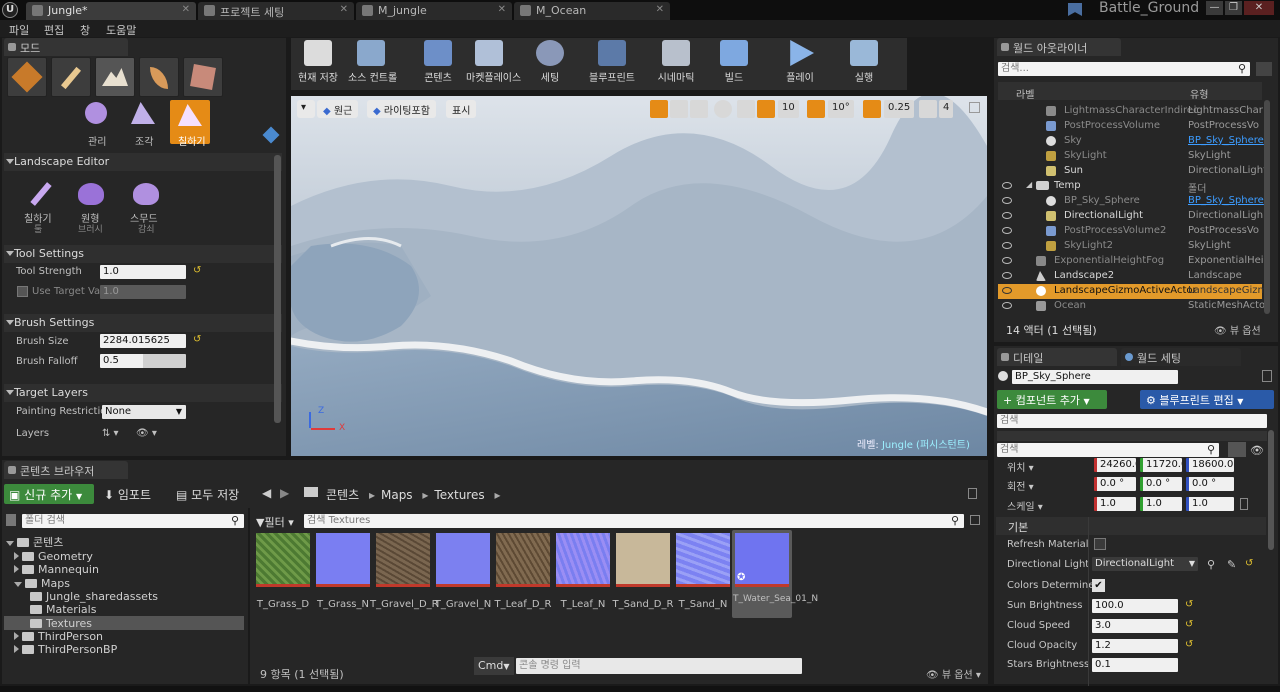 The image size is (1280, 692). I want to click on location-z-field: 18600.0, so click(1210, 465).